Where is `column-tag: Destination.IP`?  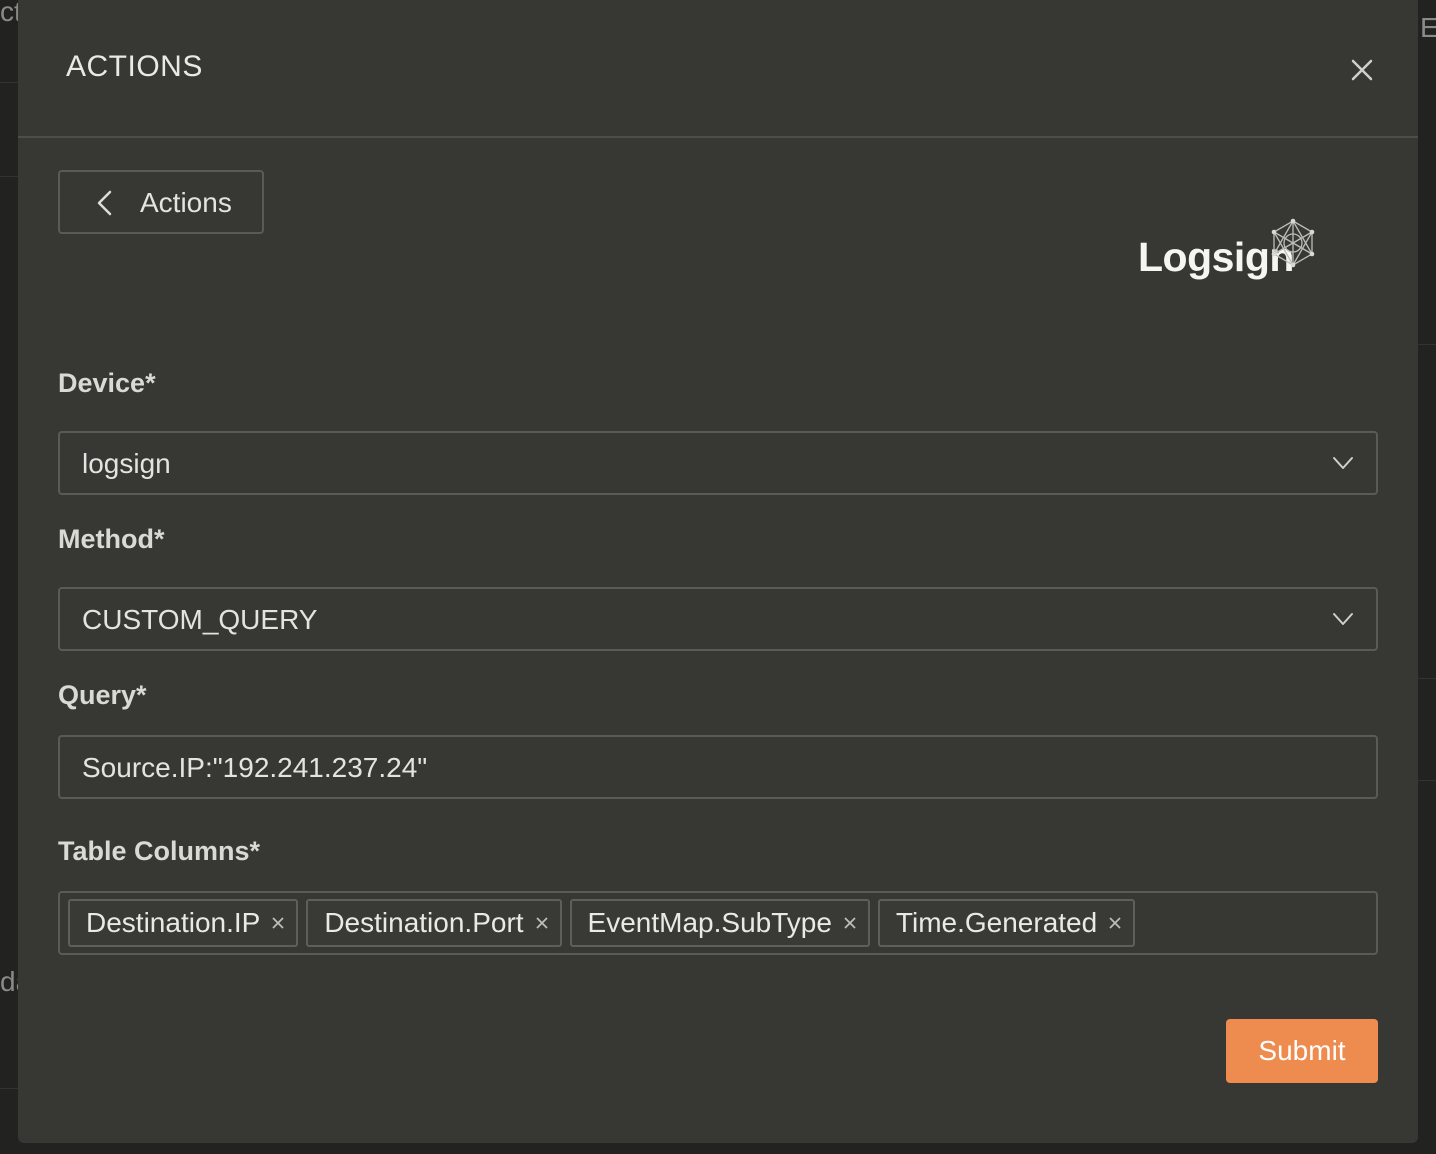
column-tag: Destination.IP is located at coordinates (183, 923).